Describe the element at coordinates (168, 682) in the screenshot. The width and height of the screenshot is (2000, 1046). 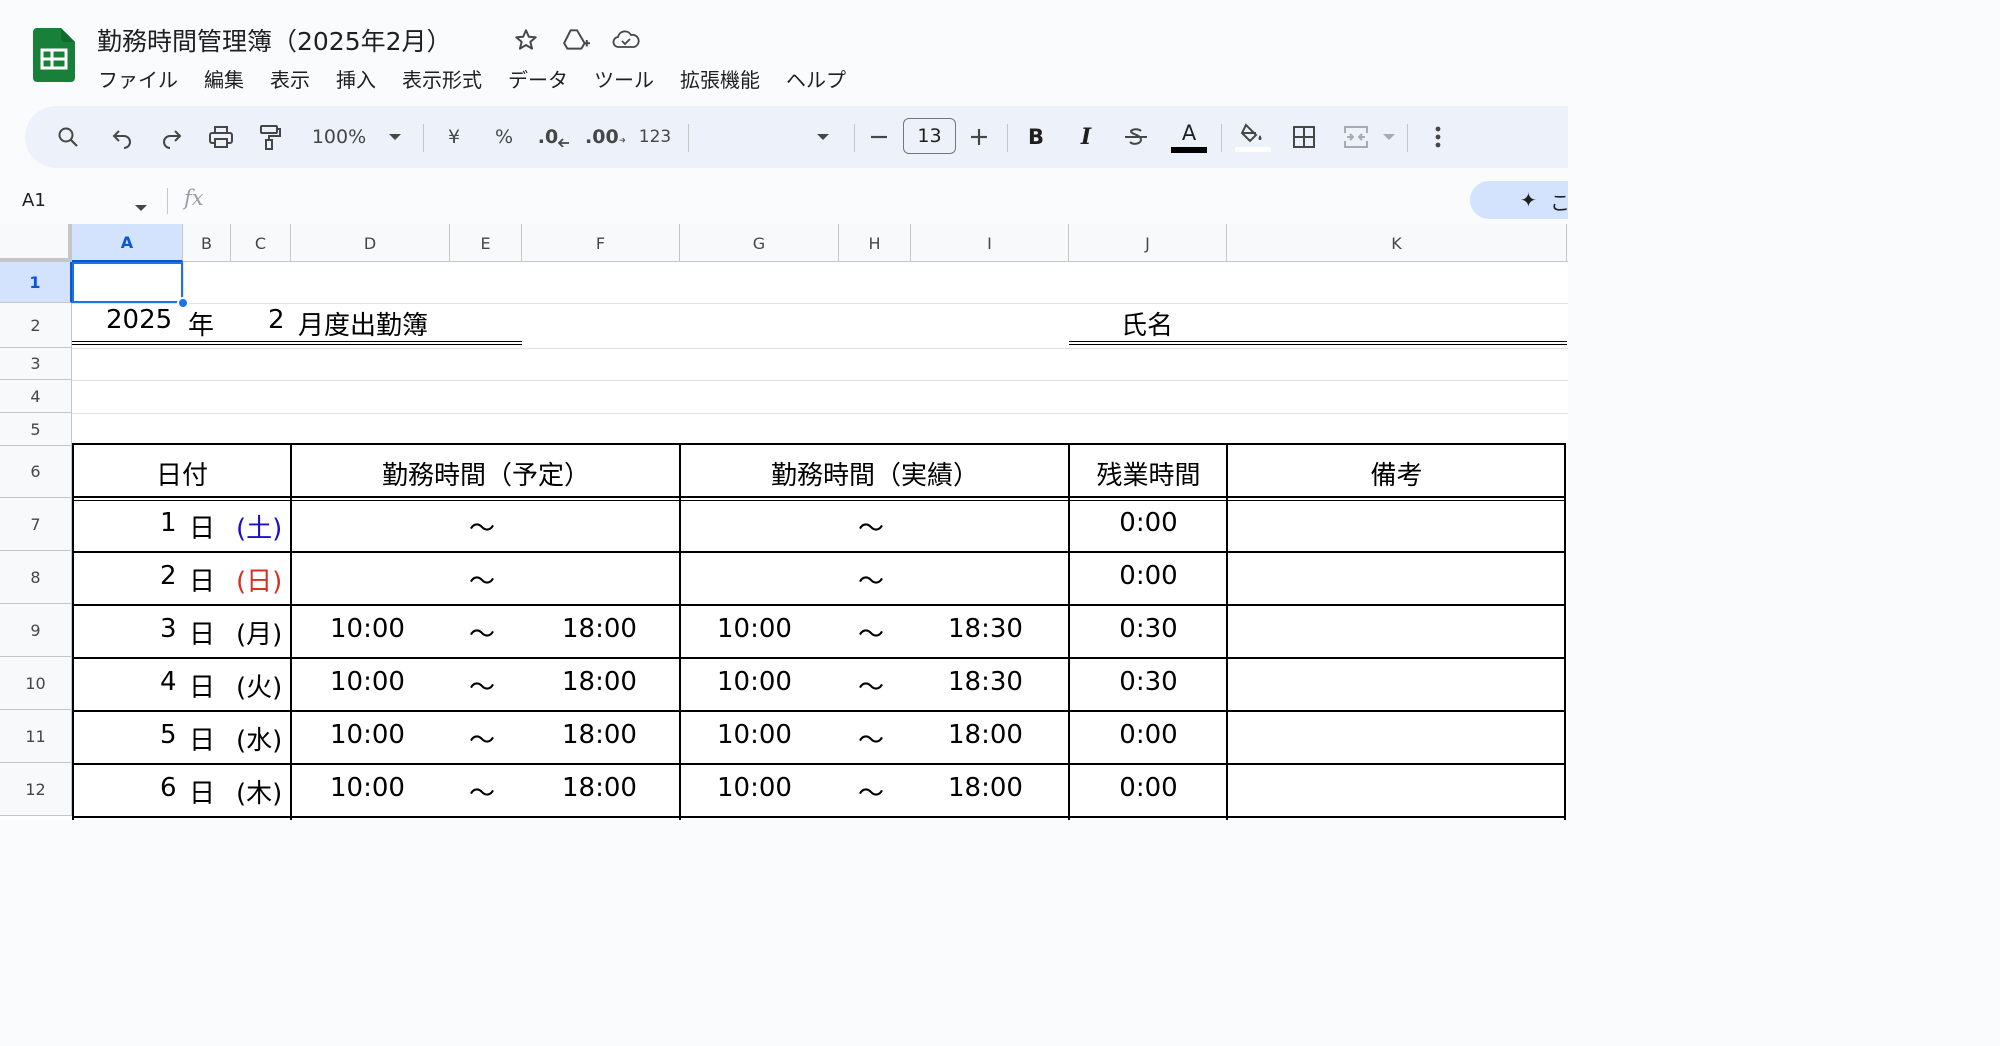
I see `day-number: 4` at that location.